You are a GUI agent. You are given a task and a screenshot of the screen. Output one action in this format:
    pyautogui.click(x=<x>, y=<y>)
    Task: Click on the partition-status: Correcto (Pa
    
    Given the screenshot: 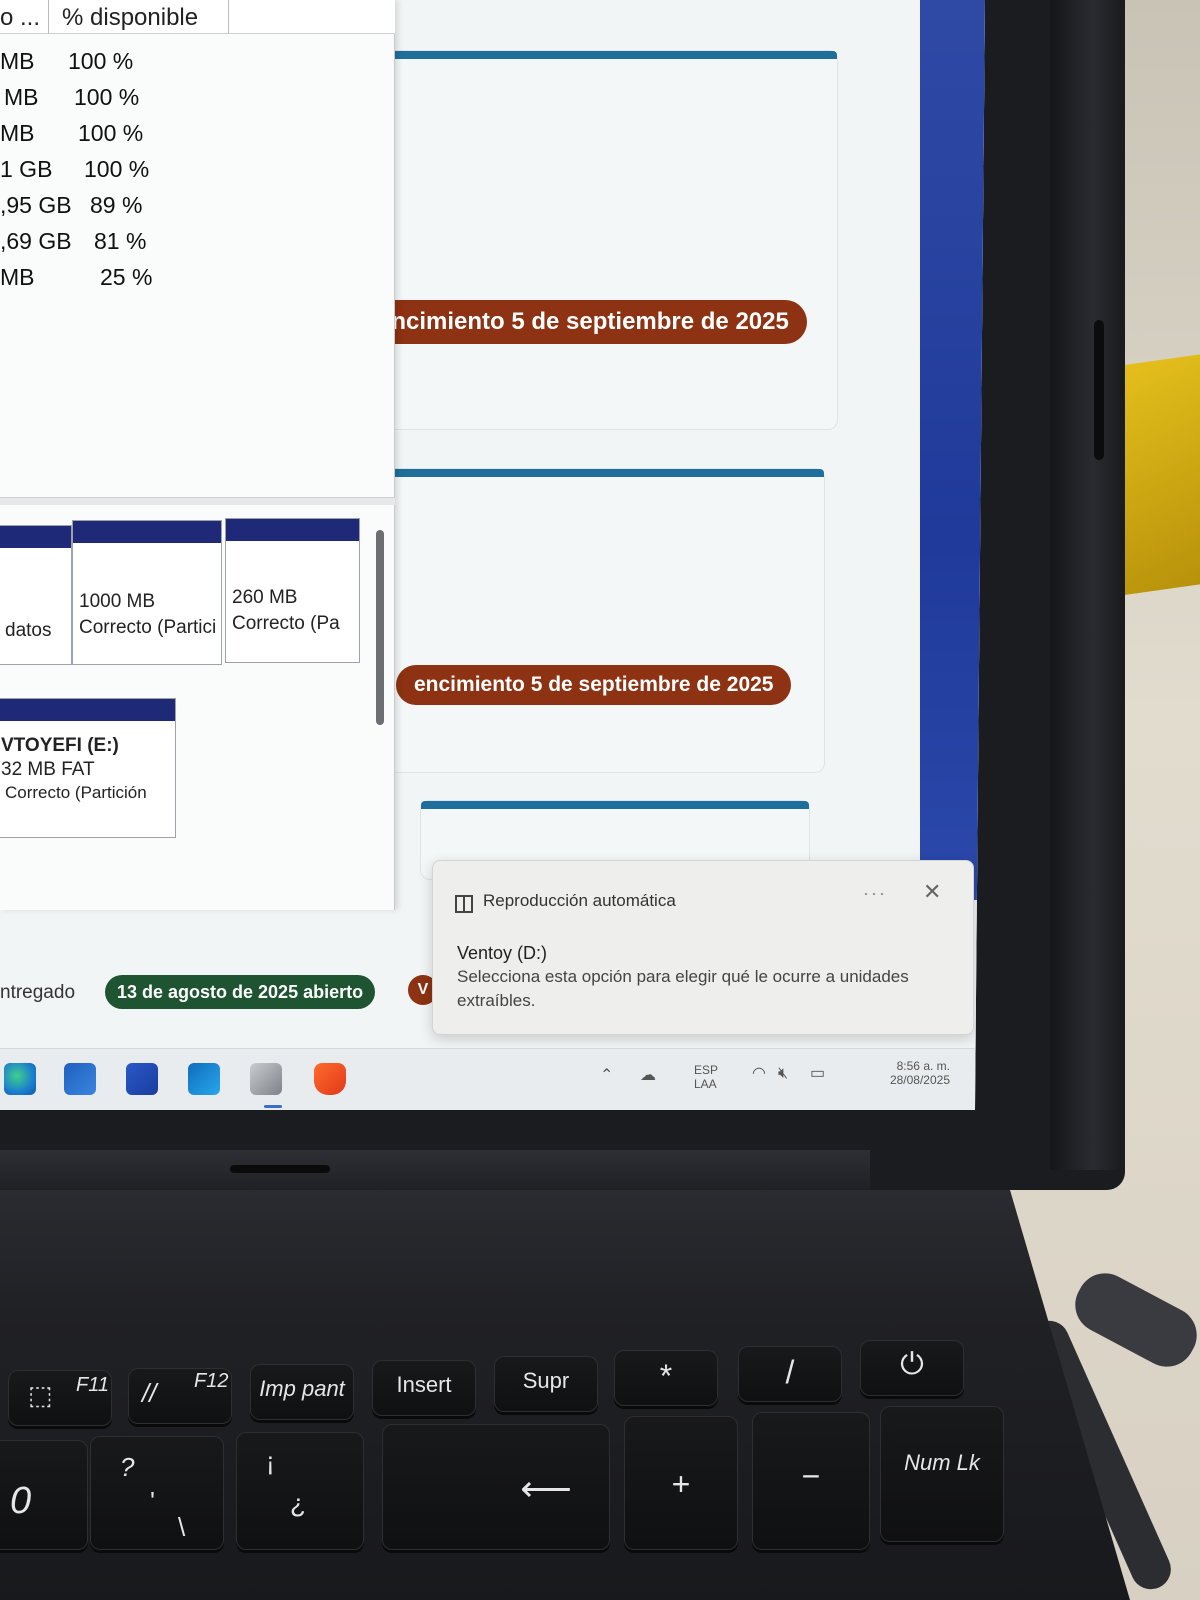 What is the action you would take?
    pyautogui.click(x=286, y=623)
    